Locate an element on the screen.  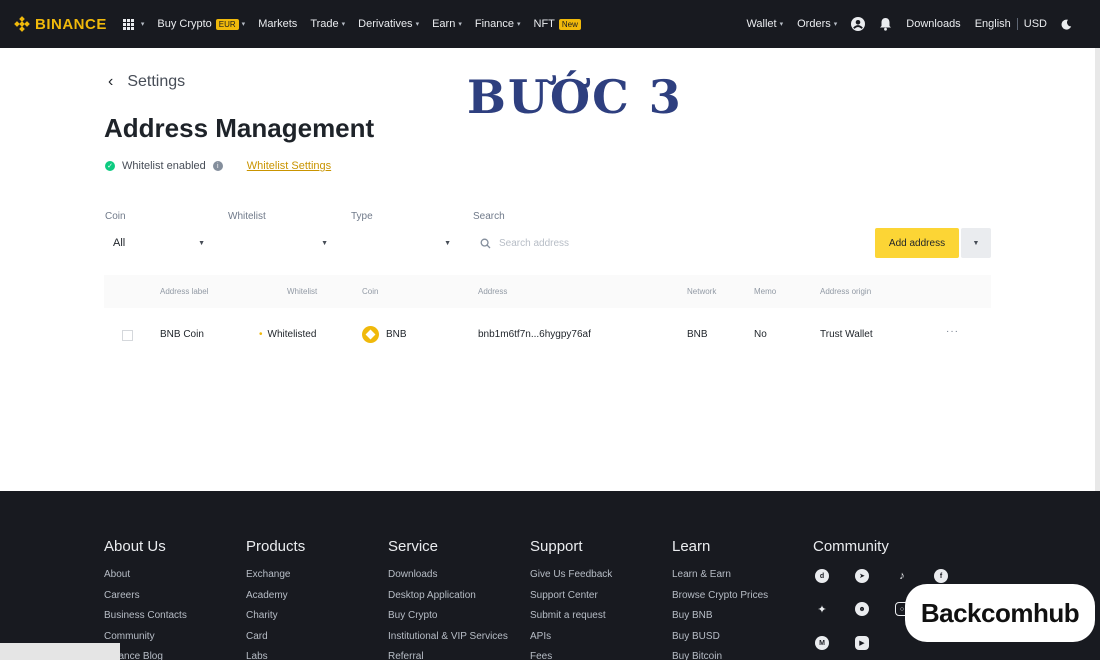
whitelist-filter-select: ▼ is located at coordinates (282, 243).